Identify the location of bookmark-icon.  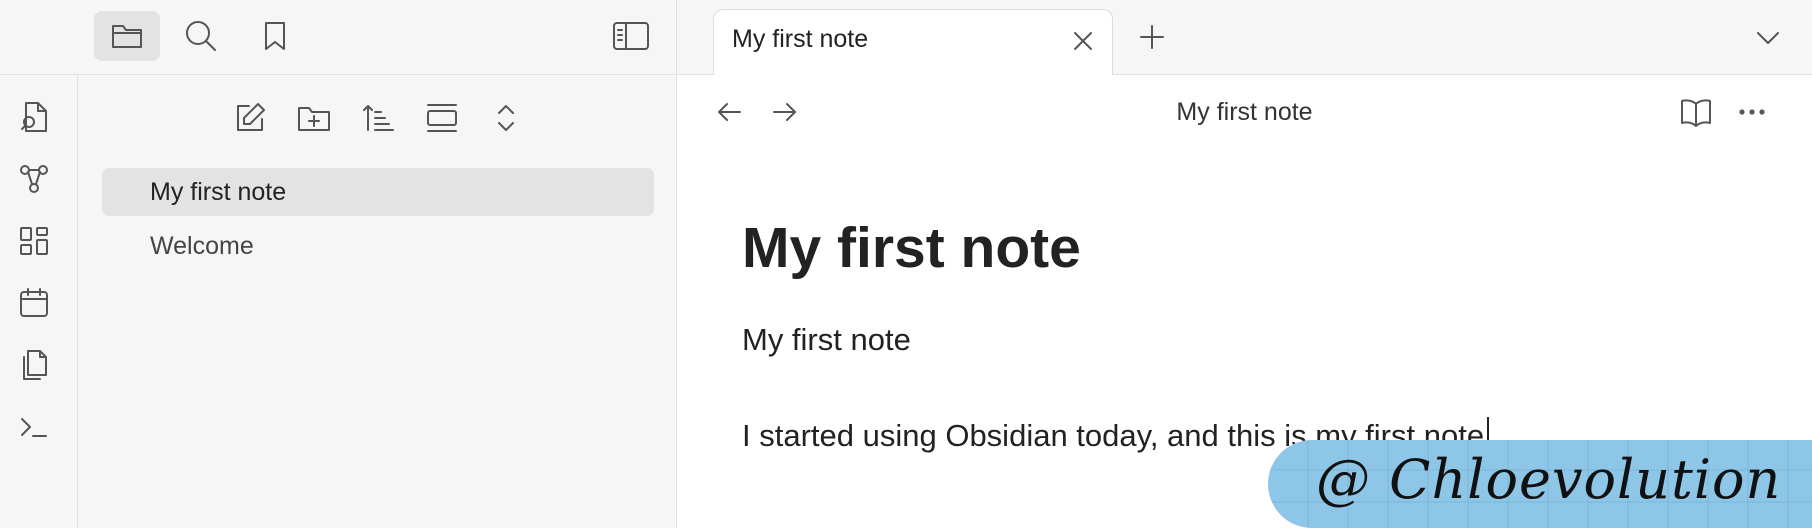
(275, 36).